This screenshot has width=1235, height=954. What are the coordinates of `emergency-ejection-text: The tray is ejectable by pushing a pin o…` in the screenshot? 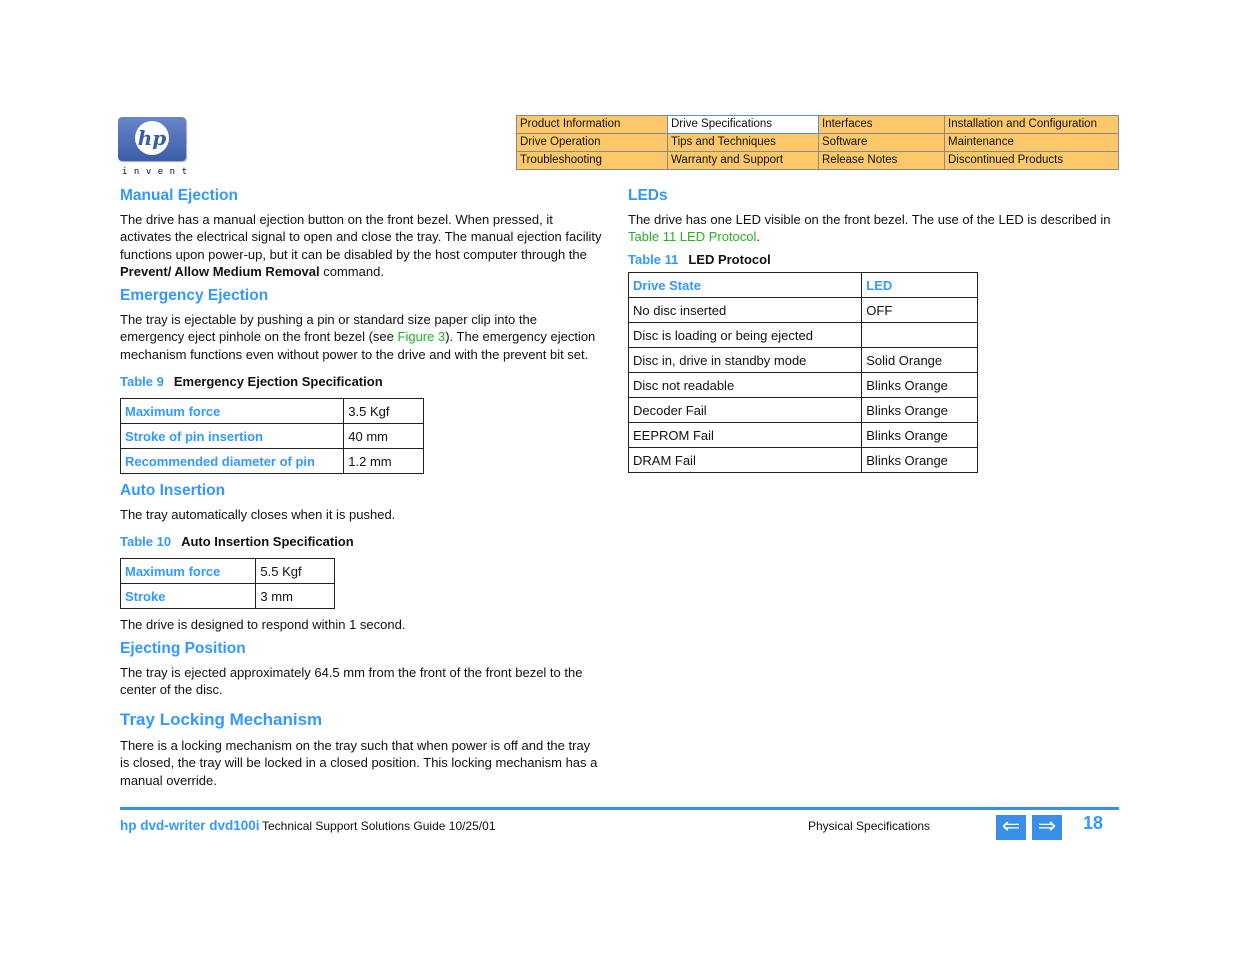 It's located at (361, 337).